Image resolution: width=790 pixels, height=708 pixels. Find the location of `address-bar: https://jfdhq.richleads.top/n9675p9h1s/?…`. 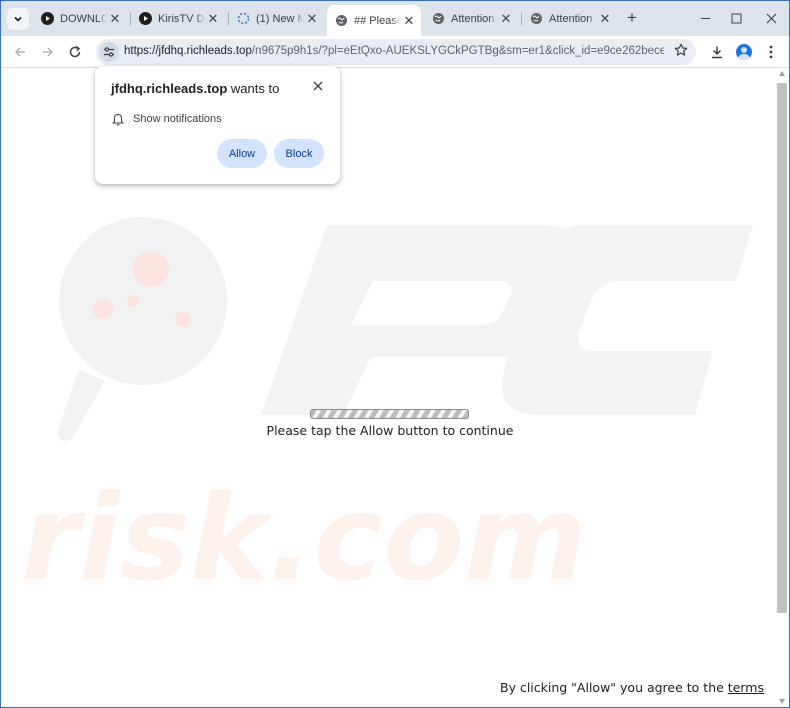

address-bar: https://jfdhq.richleads.top/n9675p9h1s/?… is located at coordinates (396, 52).